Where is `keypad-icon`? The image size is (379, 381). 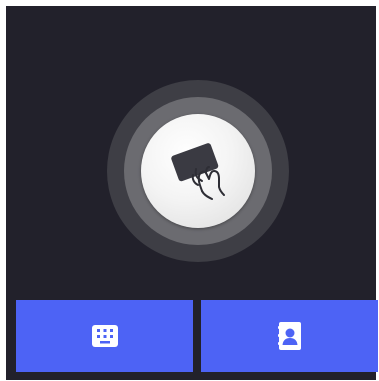
keypad-icon is located at coordinates (104, 336).